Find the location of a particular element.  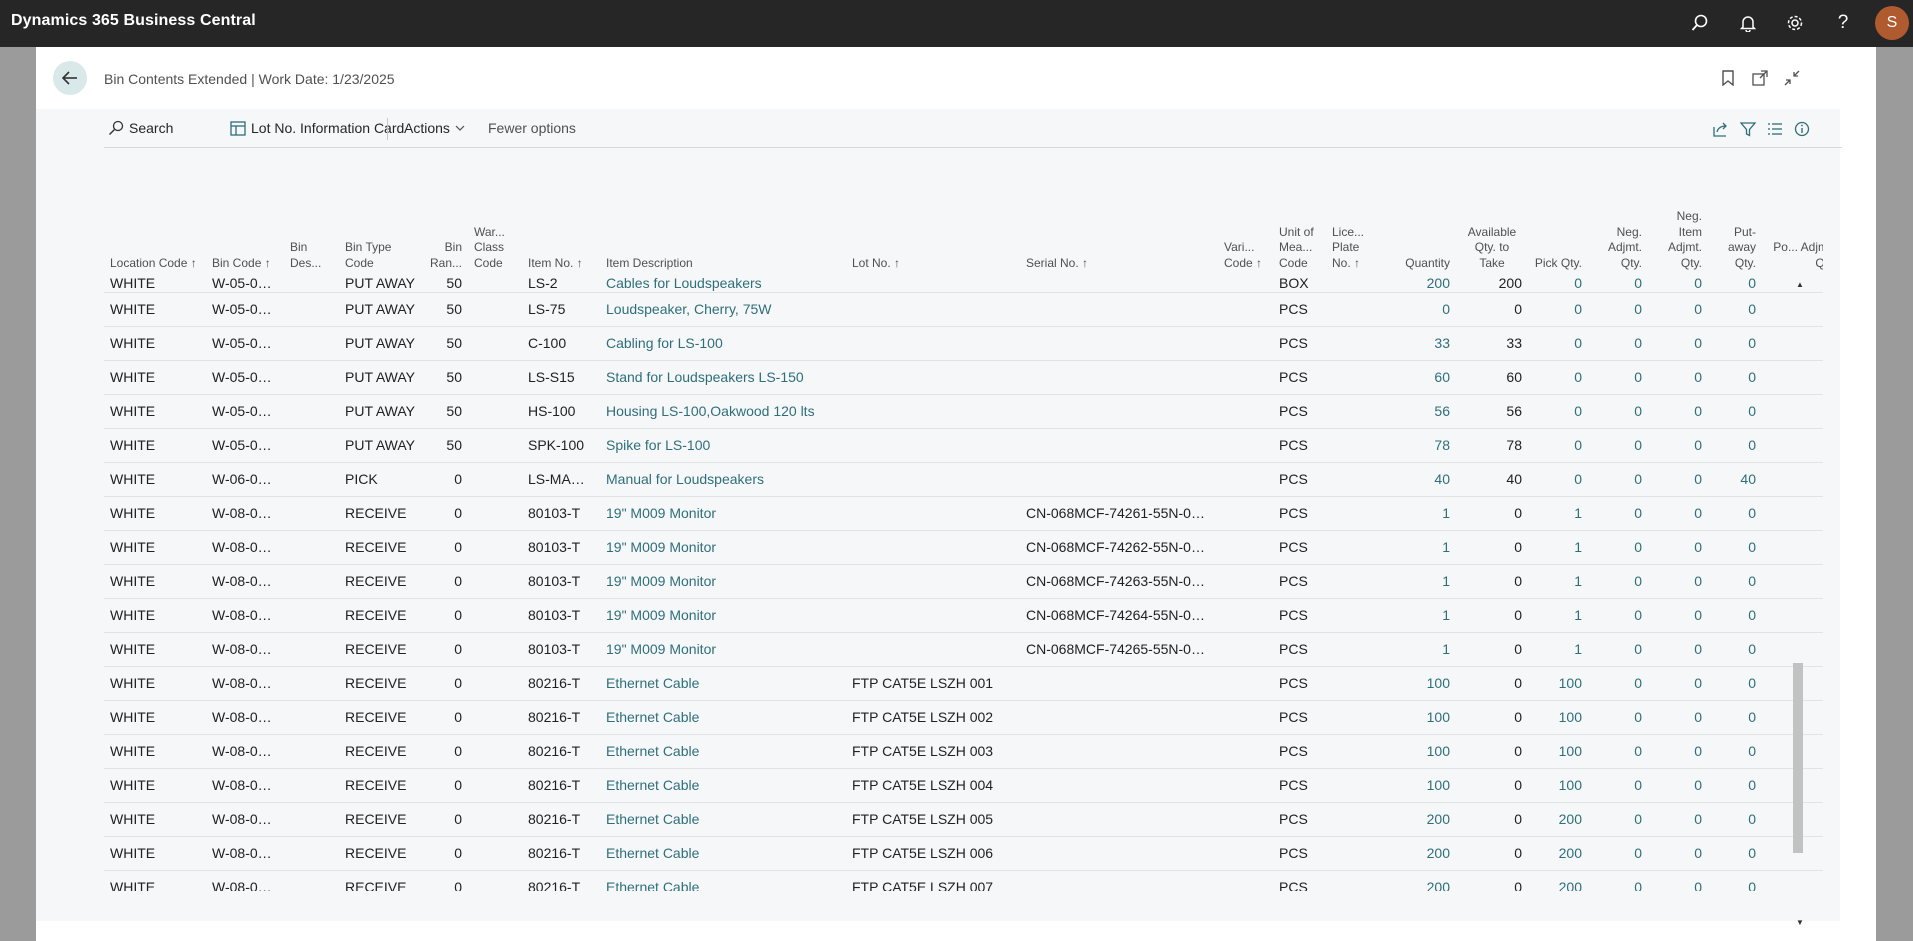

column-header: Neg. Adjmt. Qty. is located at coordinates (1618, 213).